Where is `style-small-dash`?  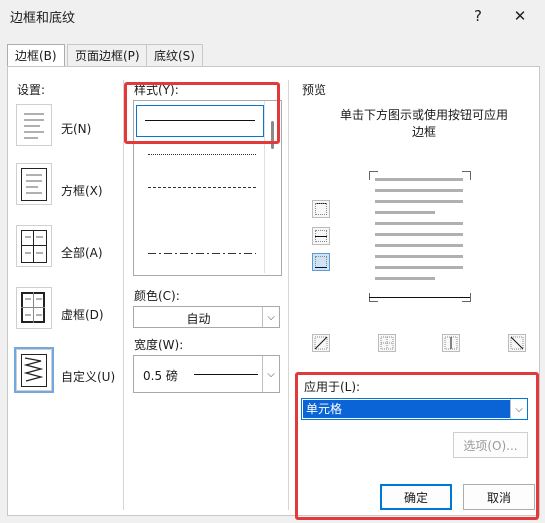
style-small-dash is located at coordinates (202, 187).